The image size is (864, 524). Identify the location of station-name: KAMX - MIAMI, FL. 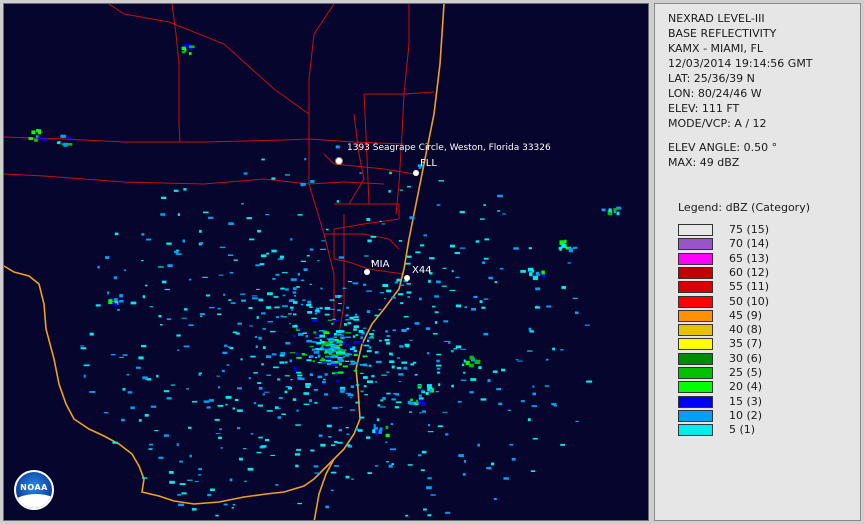
(715, 48).